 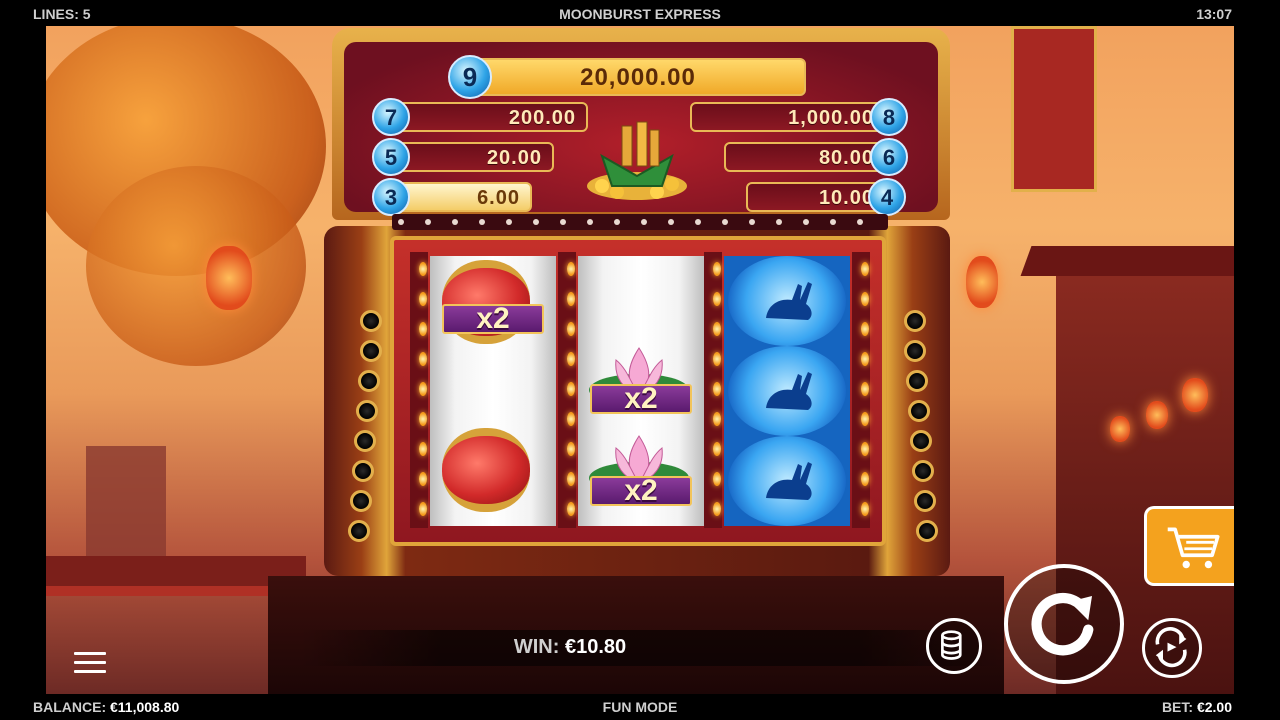 I want to click on bet-label: BET:, so click(x=1177, y=707).